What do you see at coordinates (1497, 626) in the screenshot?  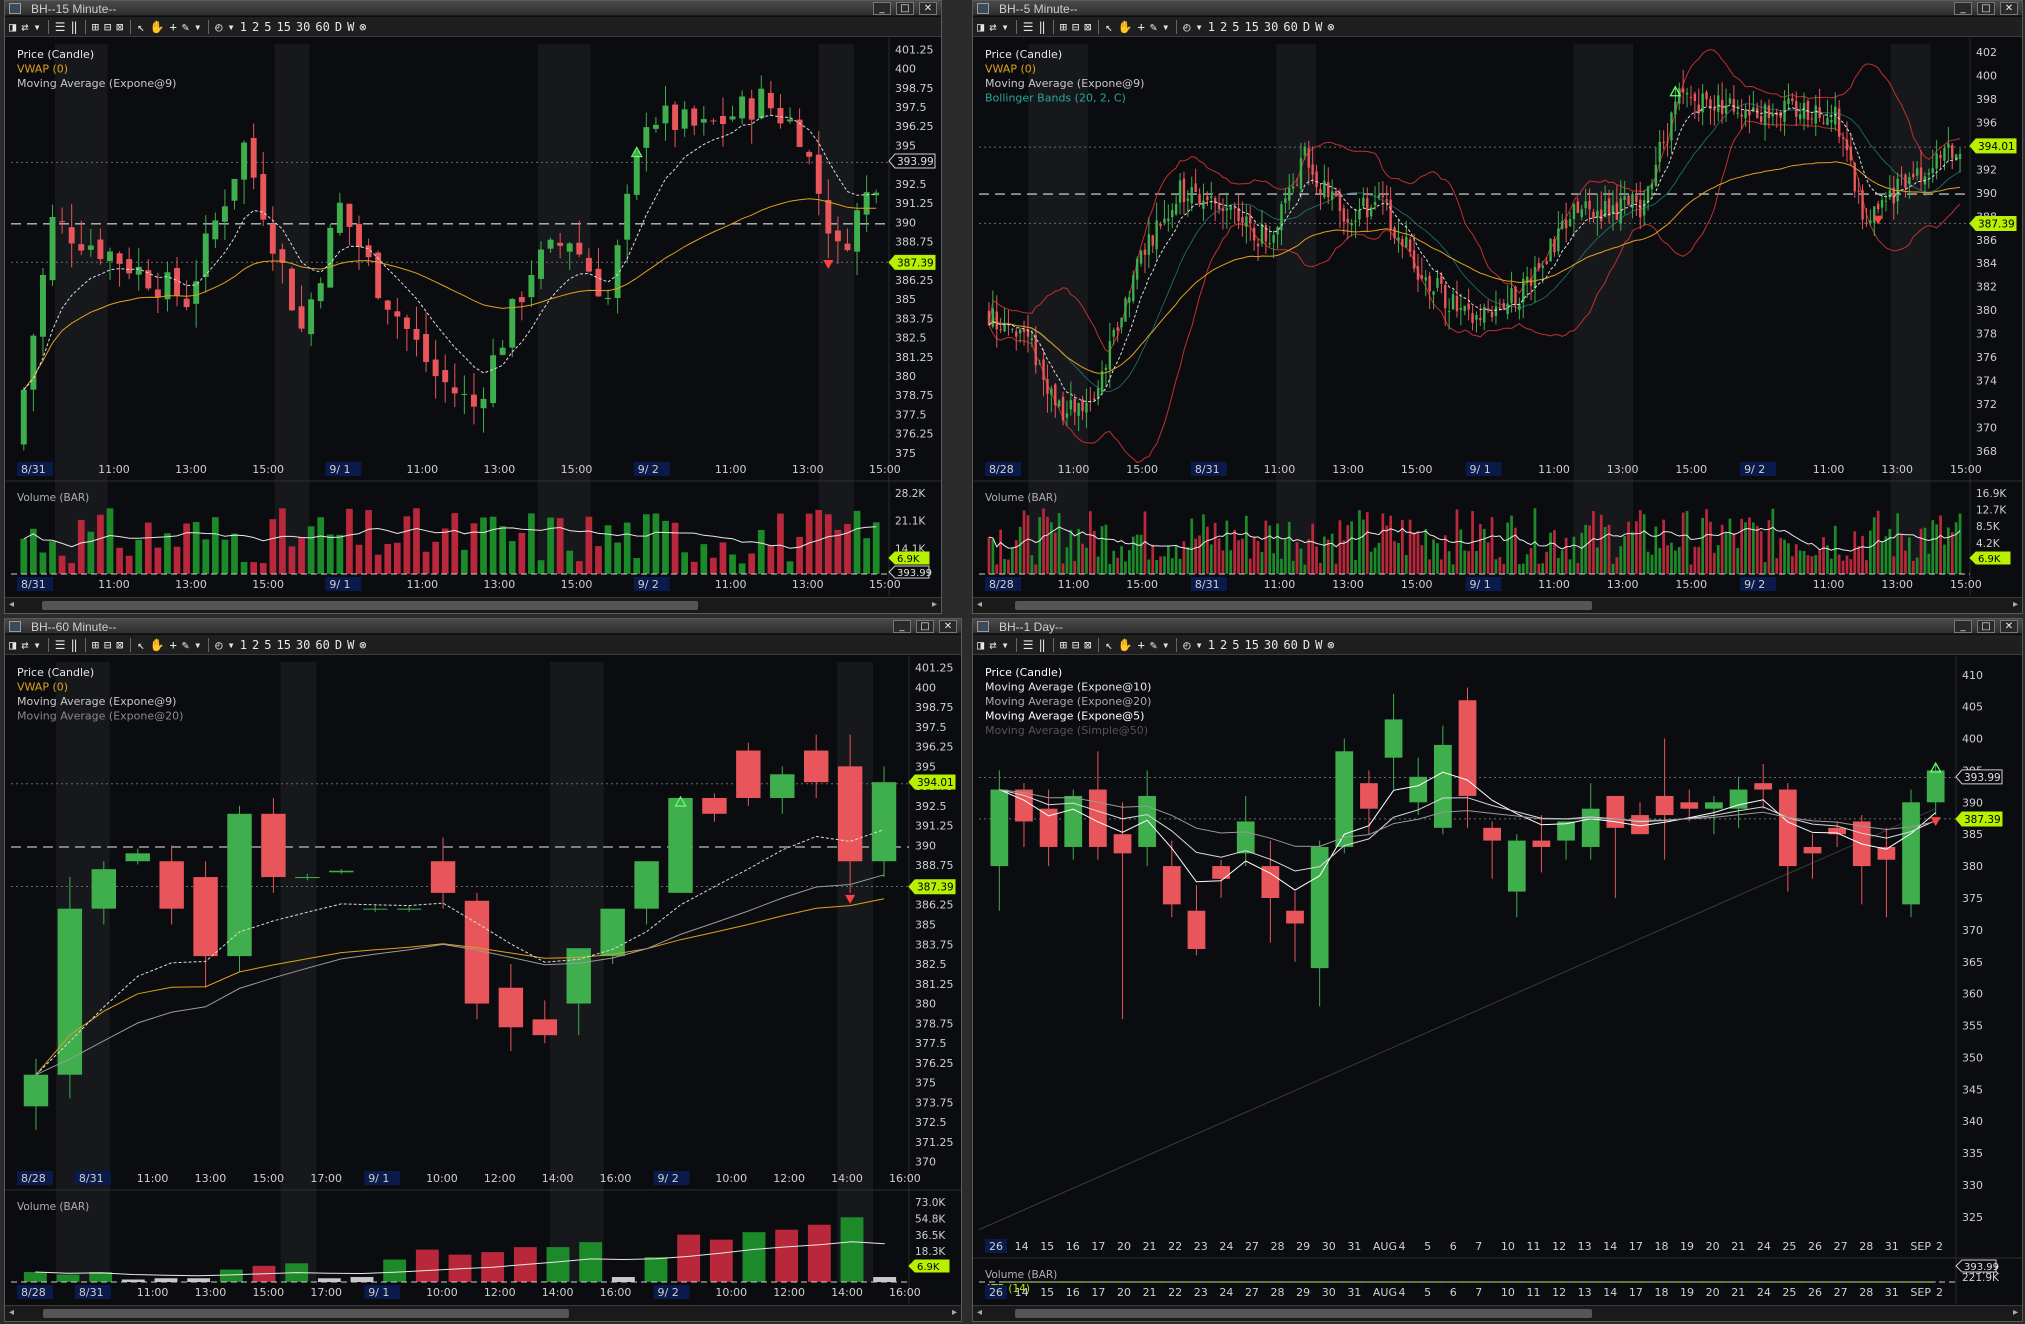 I see `title-bar: BH--1 Day-- _ □ ✕` at bounding box center [1497, 626].